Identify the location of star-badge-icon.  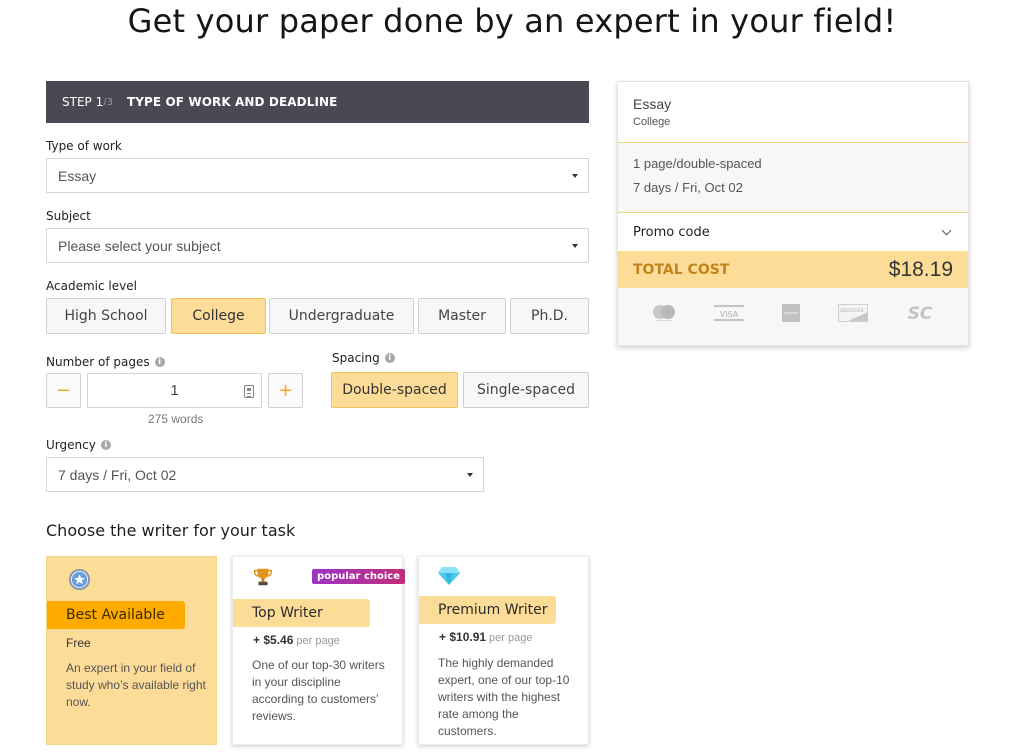
(79, 579).